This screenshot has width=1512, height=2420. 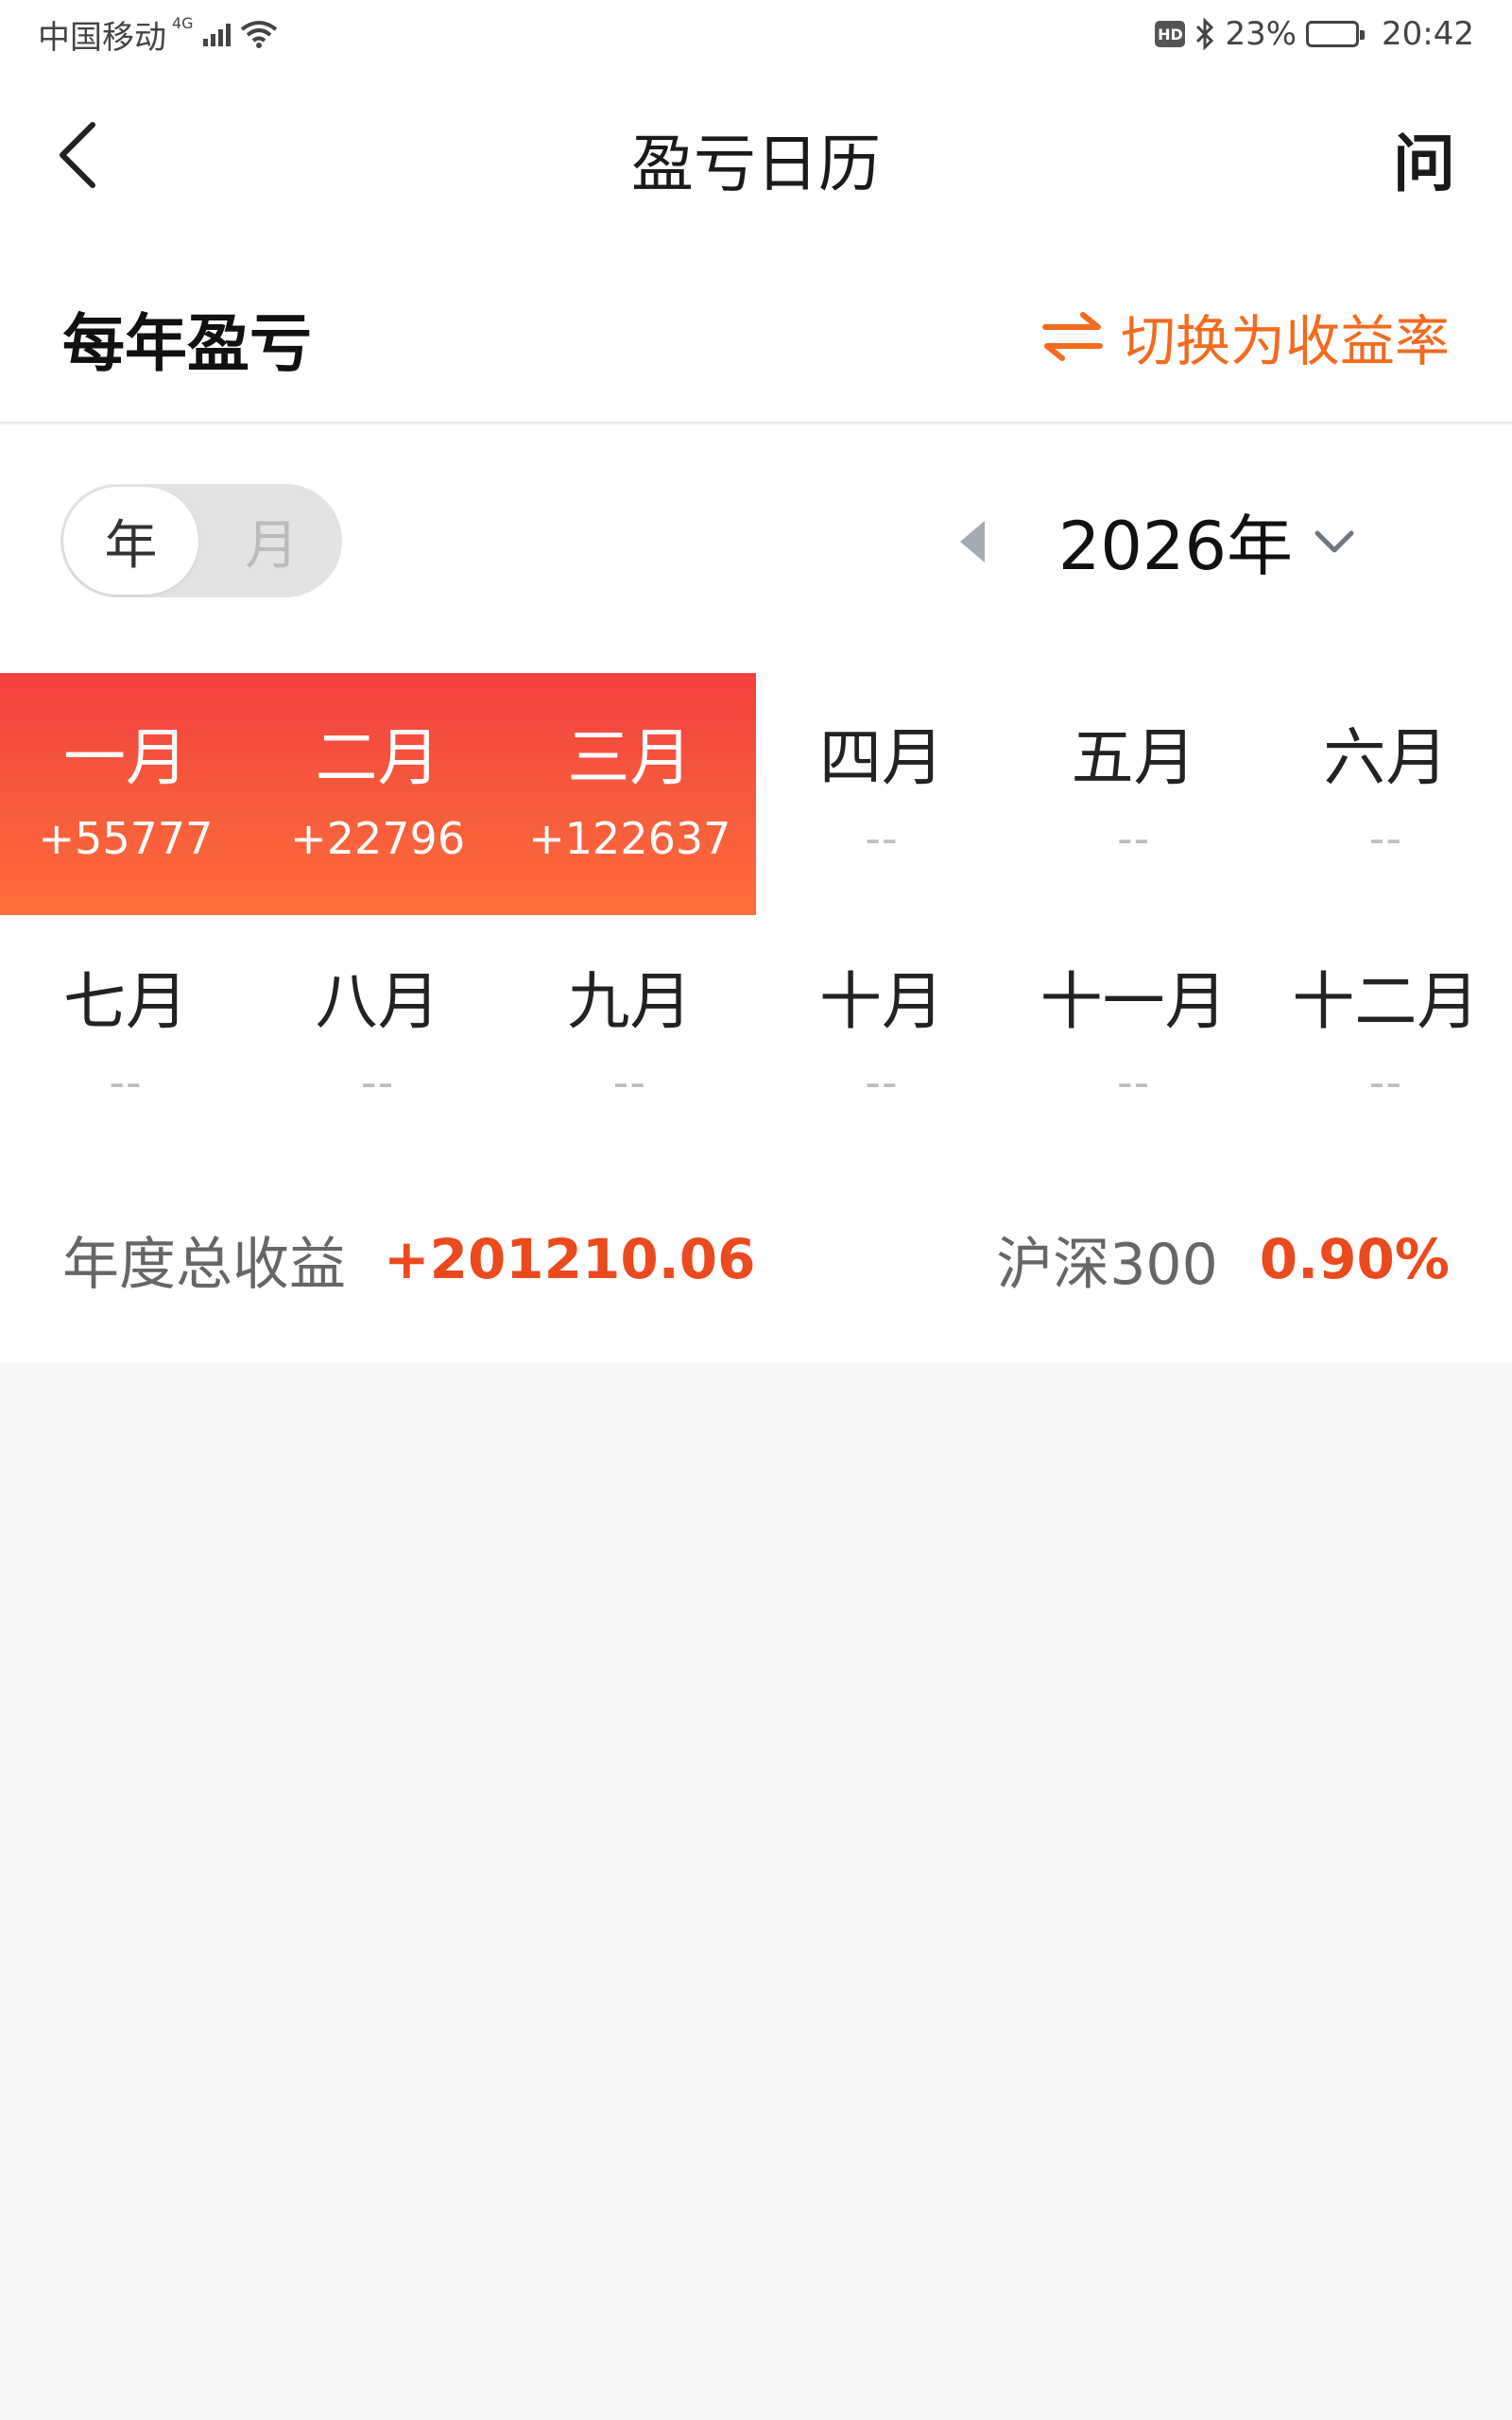 I want to click on month-cell: 二月 +22796, so click(x=378, y=794).